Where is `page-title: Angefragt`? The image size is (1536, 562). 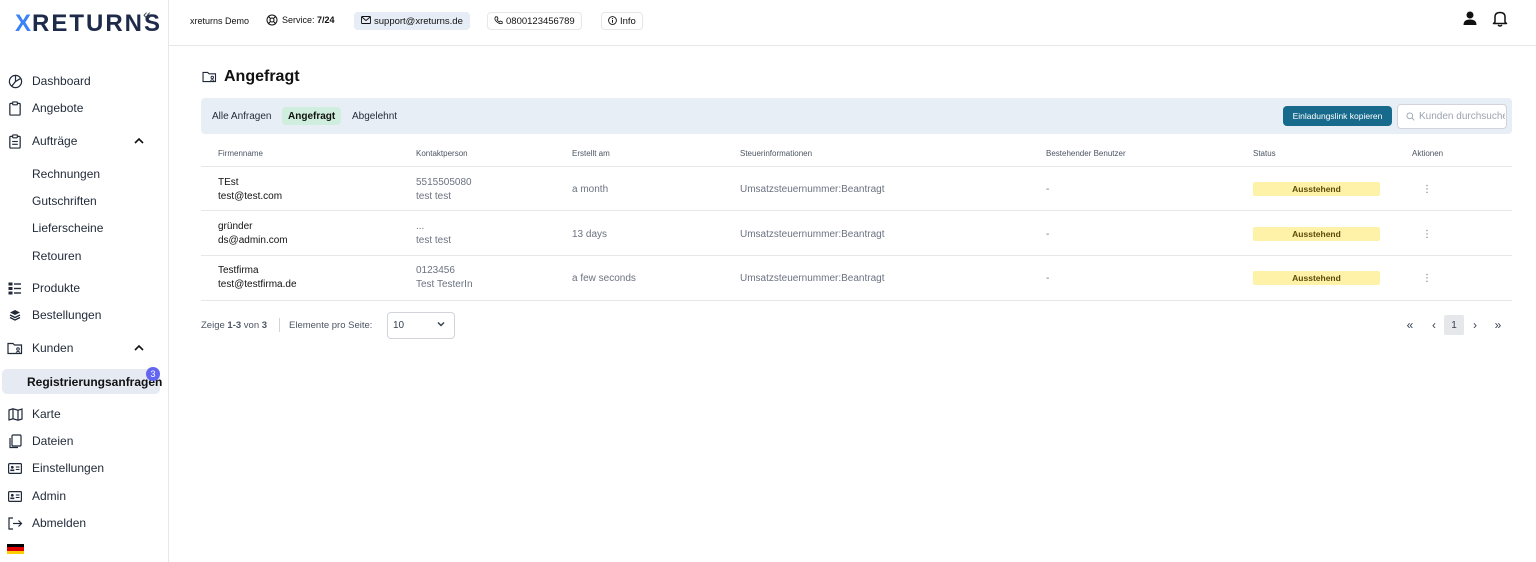
page-title: Angefragt is located at coordinates (251, 77).